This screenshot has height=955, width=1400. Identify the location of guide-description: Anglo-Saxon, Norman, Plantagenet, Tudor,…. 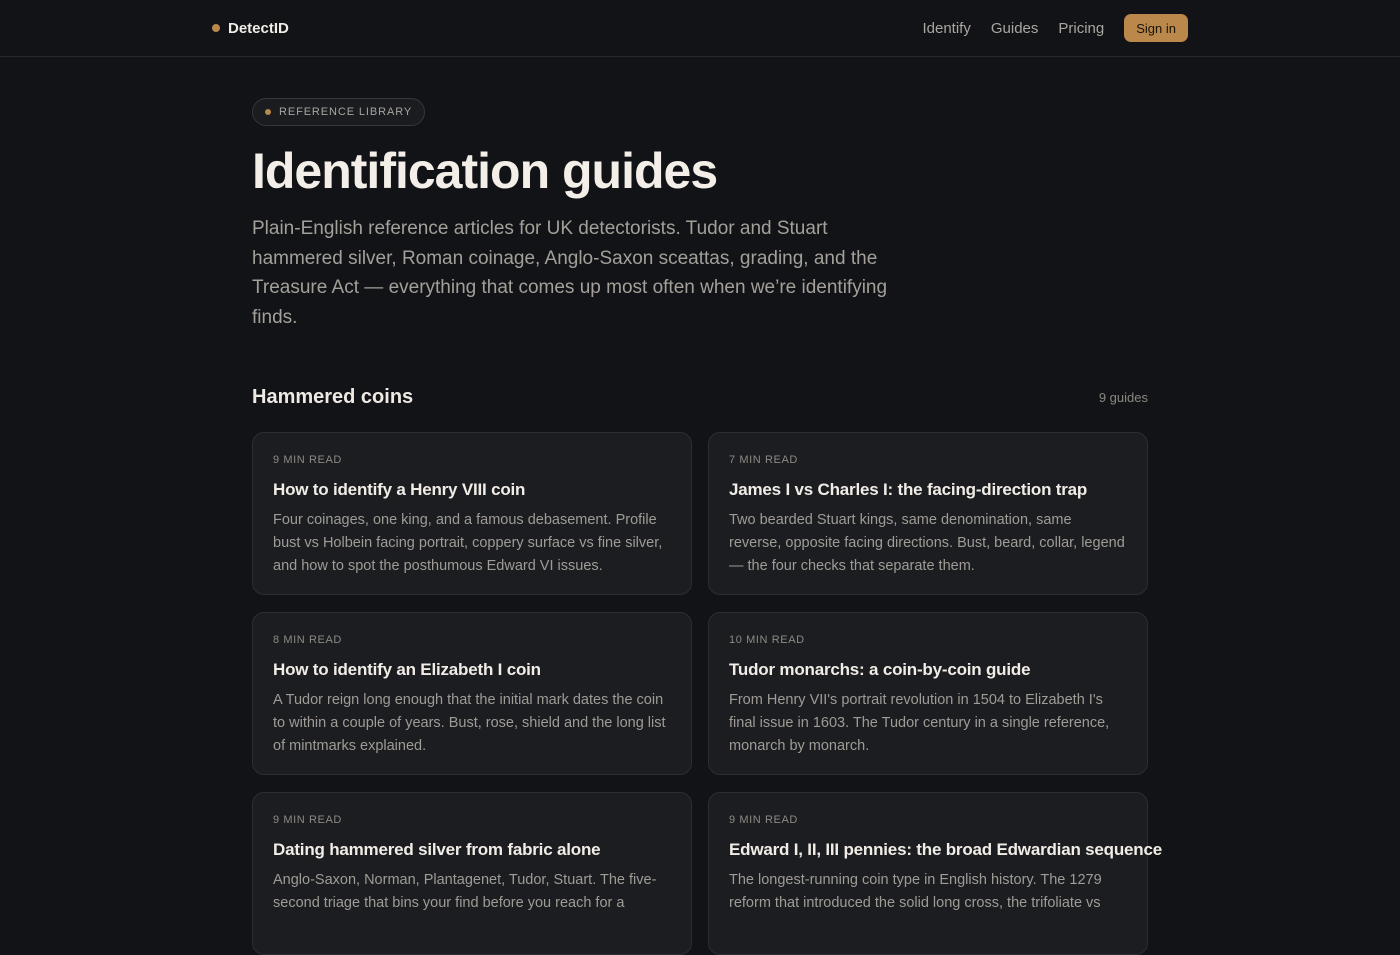
(465, 891).